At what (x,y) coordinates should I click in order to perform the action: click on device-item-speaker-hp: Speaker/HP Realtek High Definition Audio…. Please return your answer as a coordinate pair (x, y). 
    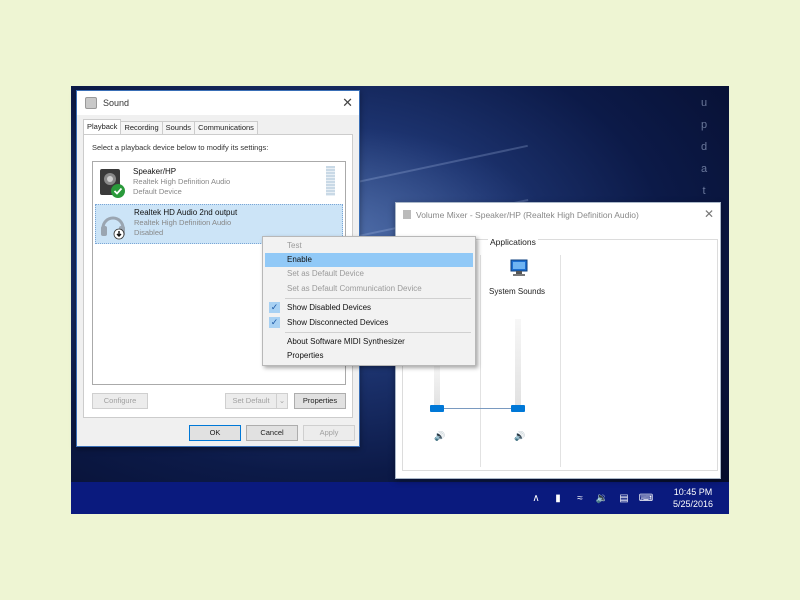
    Looking at the image, I should click on (218, 183).